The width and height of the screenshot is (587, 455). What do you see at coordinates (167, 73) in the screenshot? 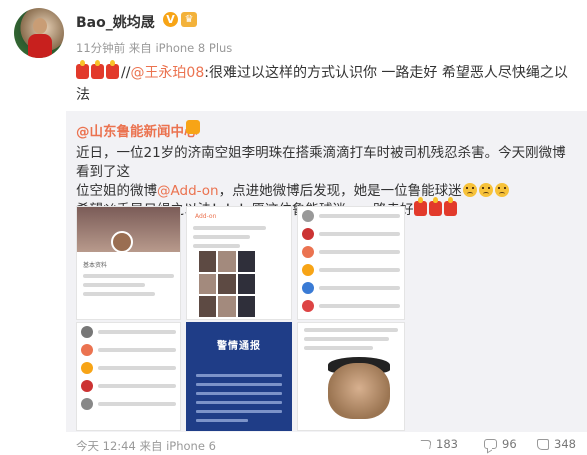
I see `mention-link: @王永珀08` at bounding box center [167, 73].